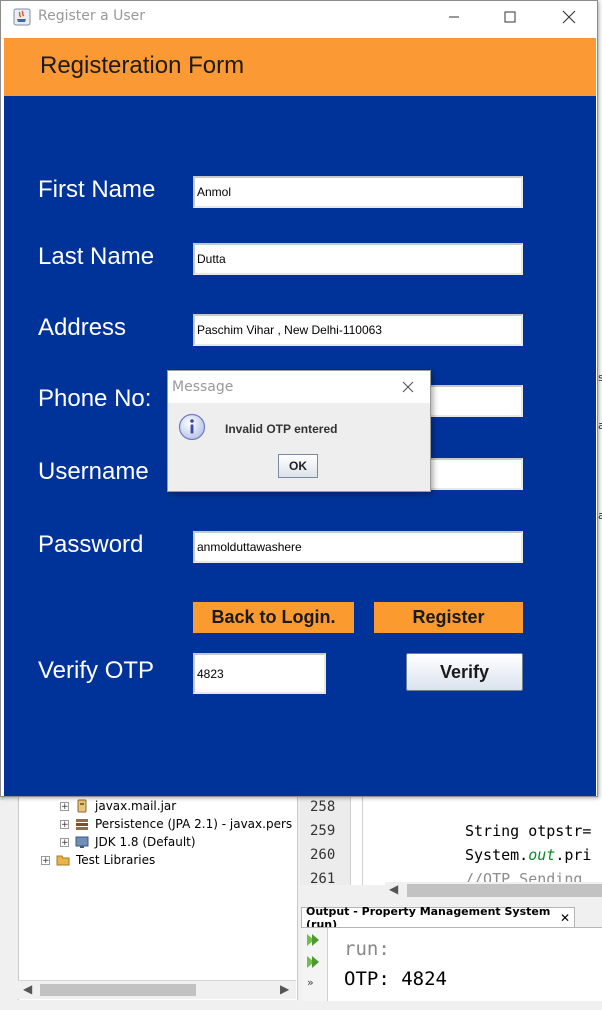 This screenshot has height=1010, width=602. Describe the element at coordinates (142, 65) in the screenshot. I see `form-heading: Registeration Form` at that location.